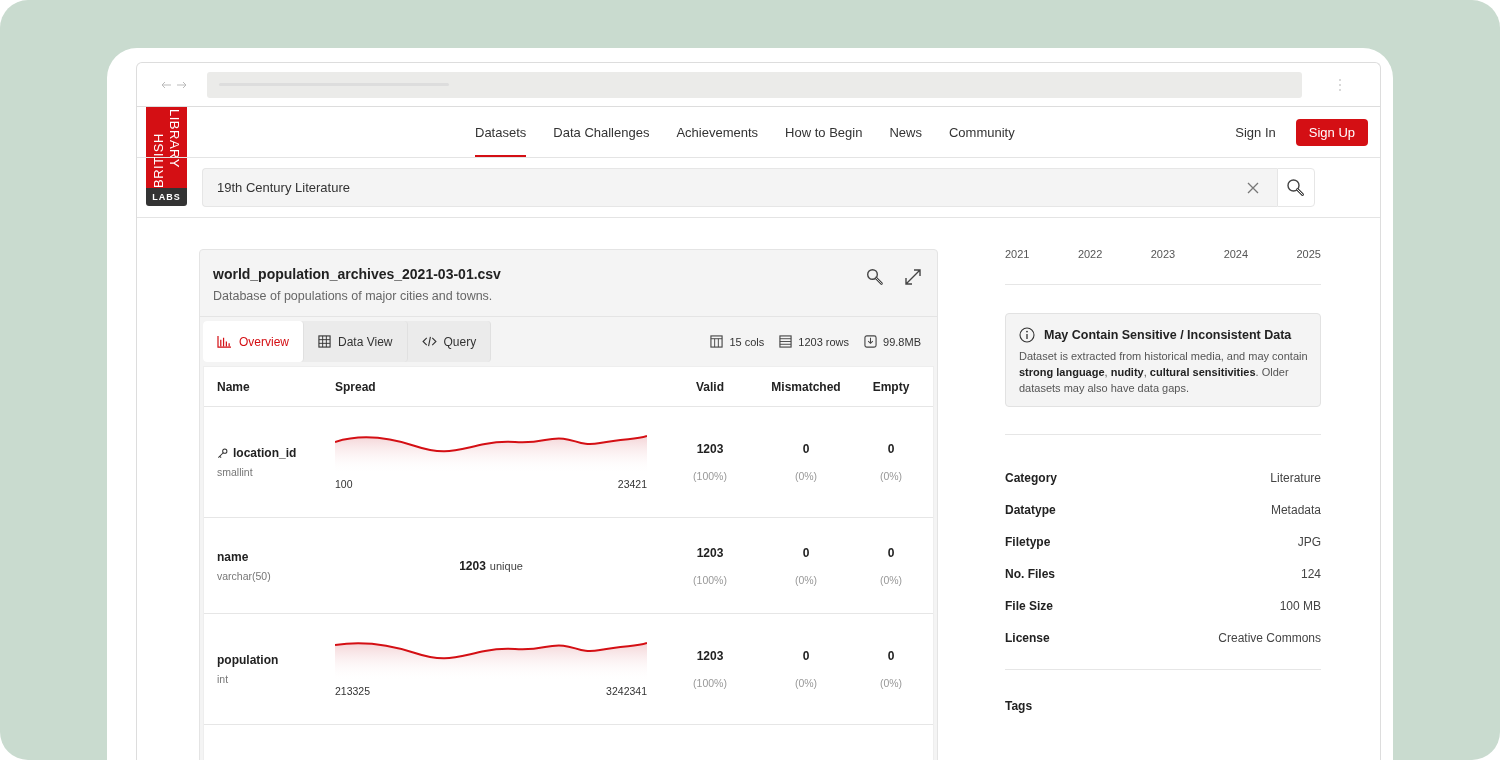 This screenshot has height=760, width=1500. I want to click on year-label: 2021, so click(1017, 254).